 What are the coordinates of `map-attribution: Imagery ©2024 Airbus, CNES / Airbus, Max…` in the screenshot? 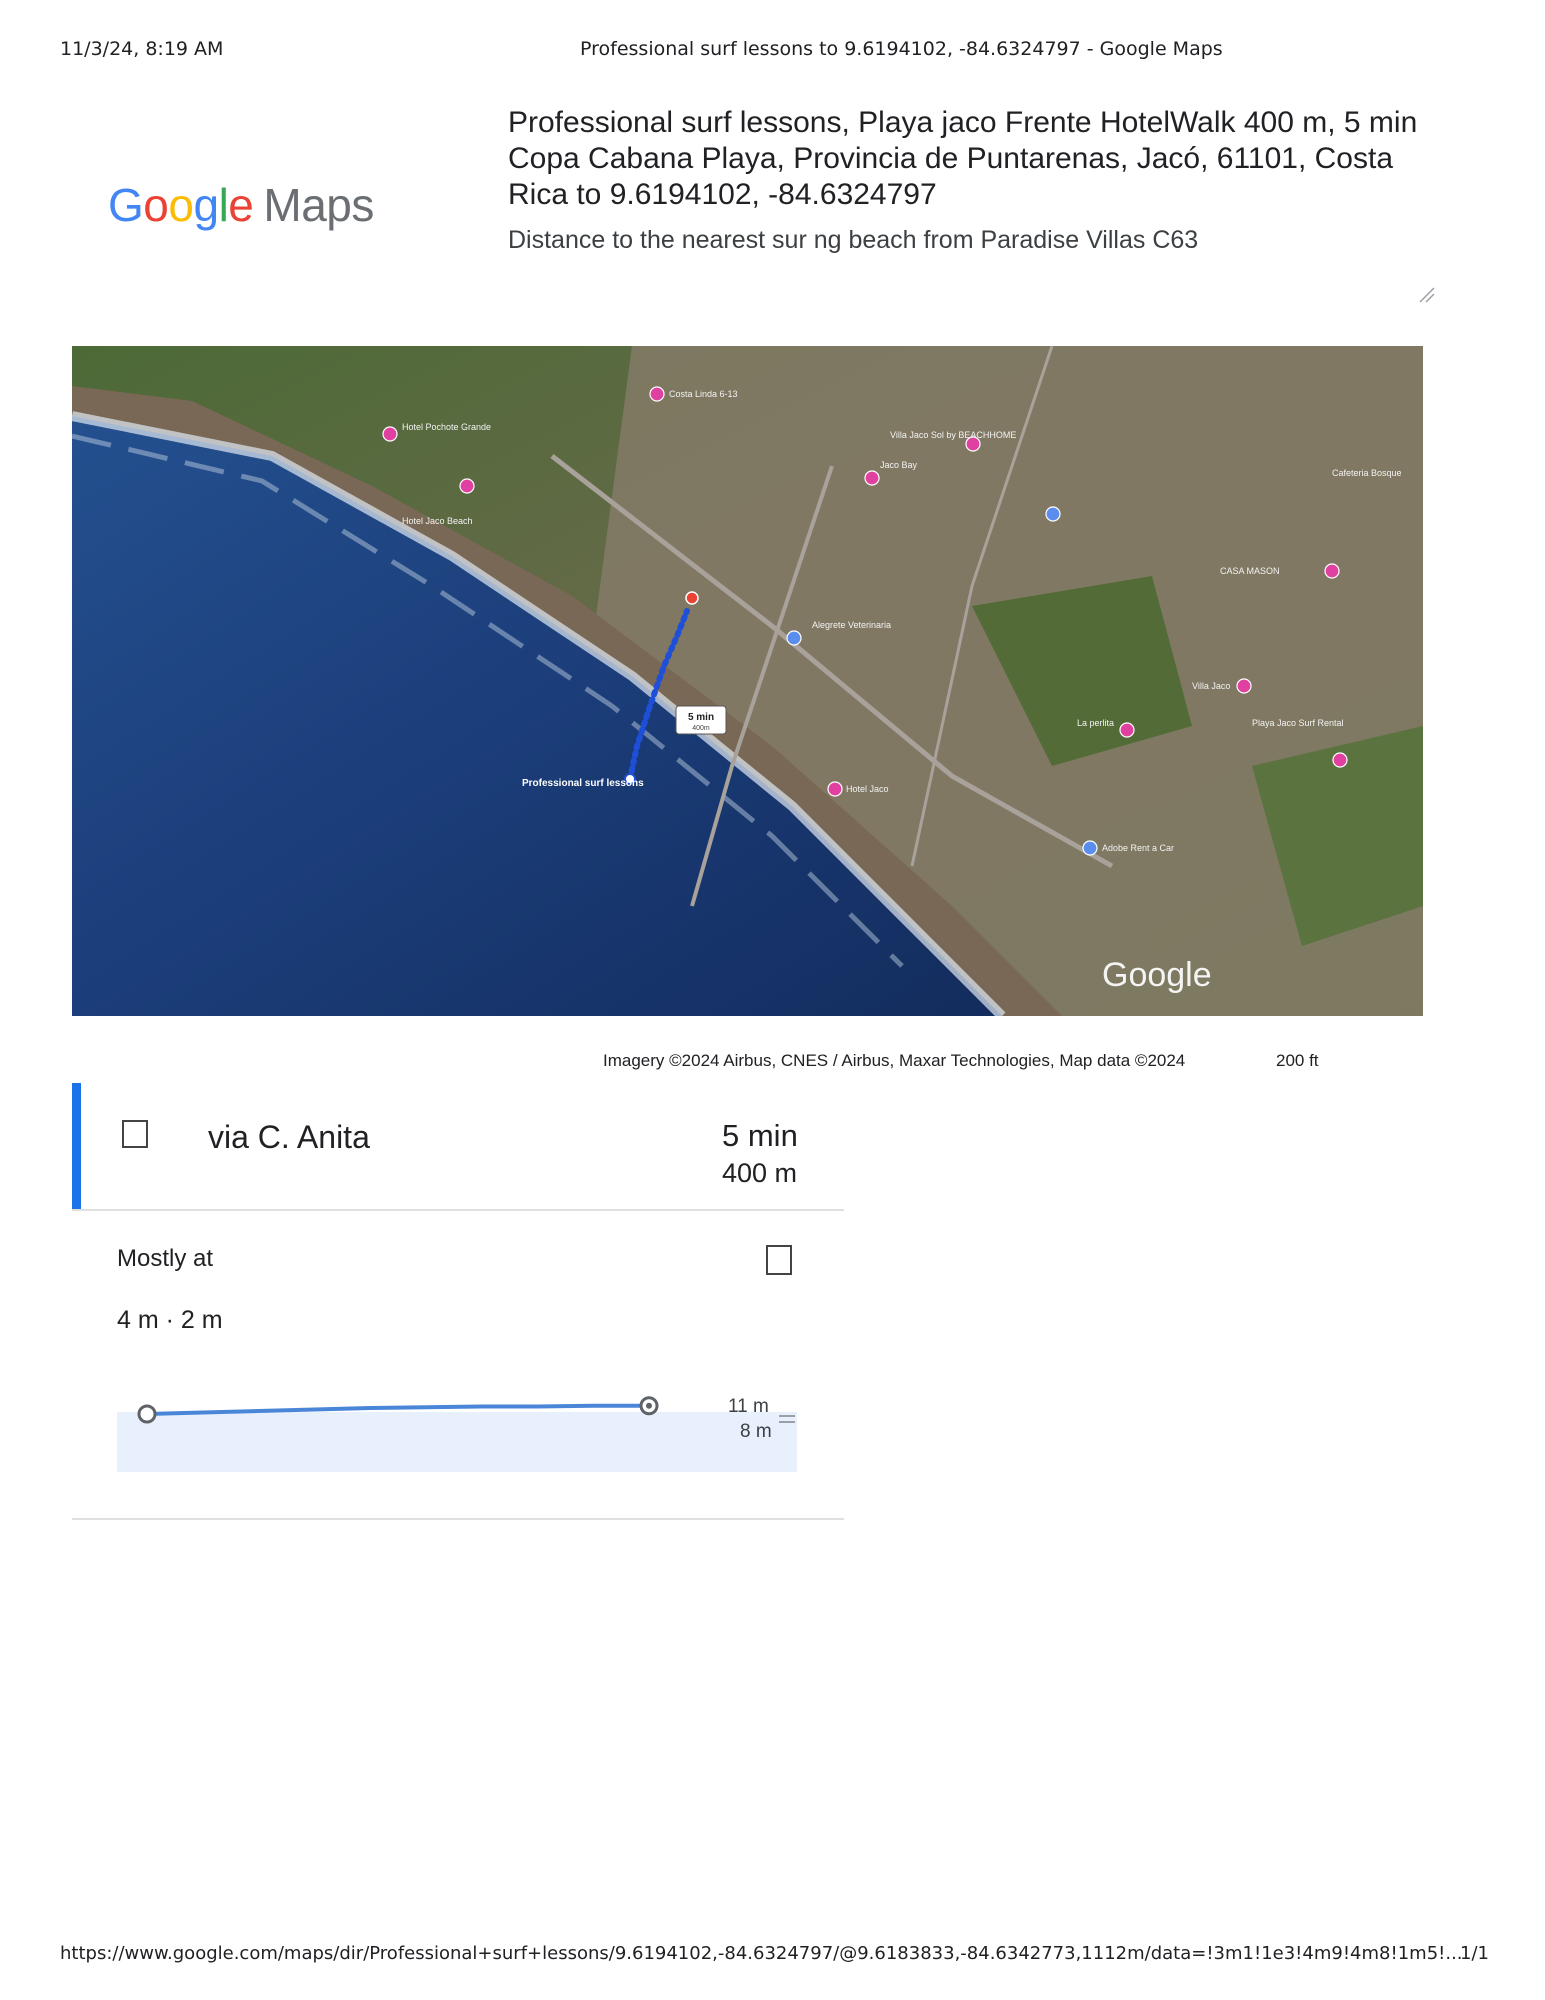 It's located at (894, 1060).